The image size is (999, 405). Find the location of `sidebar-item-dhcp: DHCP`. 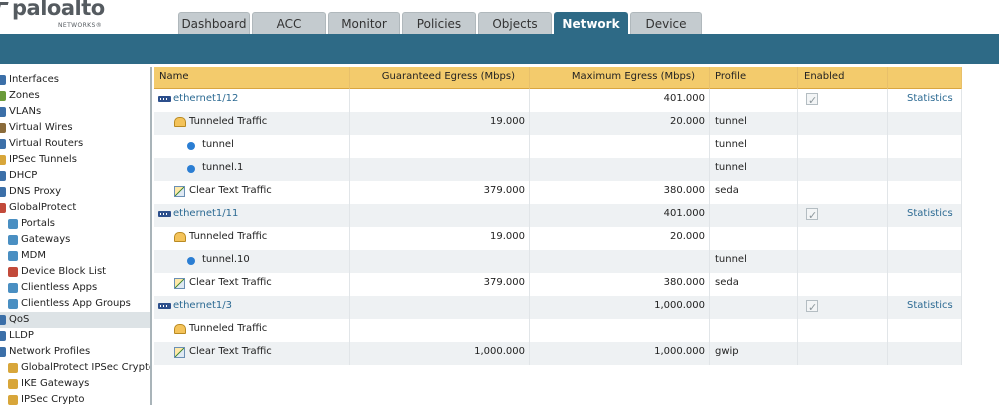

sidebar-item-dhcp: DHCP is located at coordinates (75, 176).